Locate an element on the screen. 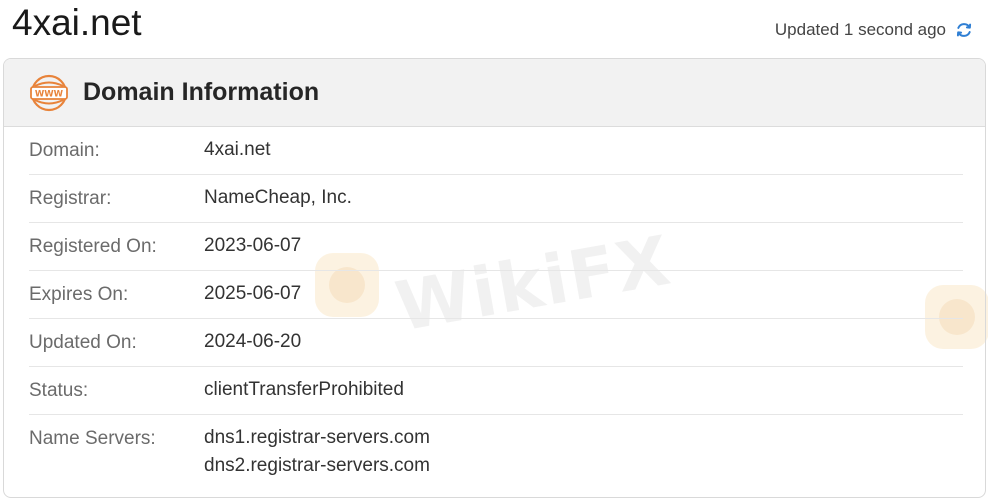  card-header: WWW Domain Information is located at coordinates (494, 93).